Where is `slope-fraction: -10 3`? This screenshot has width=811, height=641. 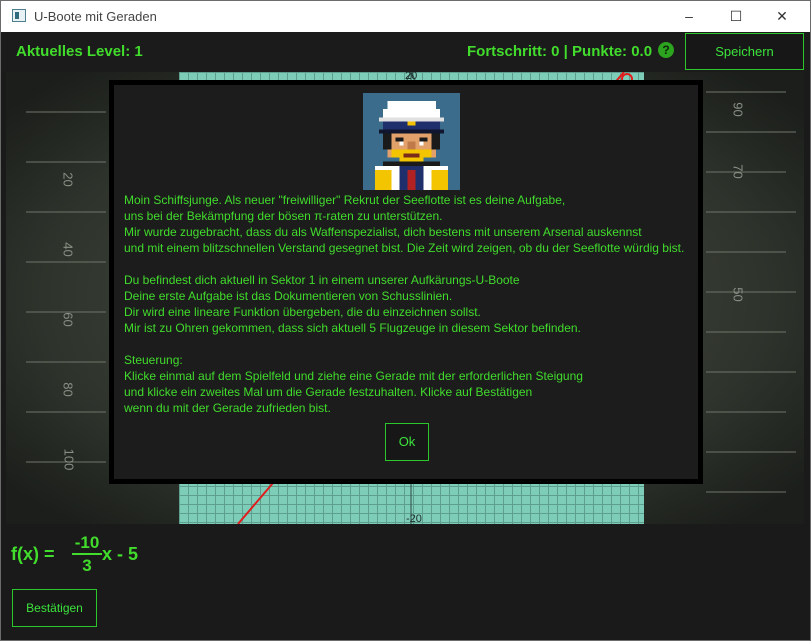 slope-fraction: -10 3 is located at coordinates (87, 554).